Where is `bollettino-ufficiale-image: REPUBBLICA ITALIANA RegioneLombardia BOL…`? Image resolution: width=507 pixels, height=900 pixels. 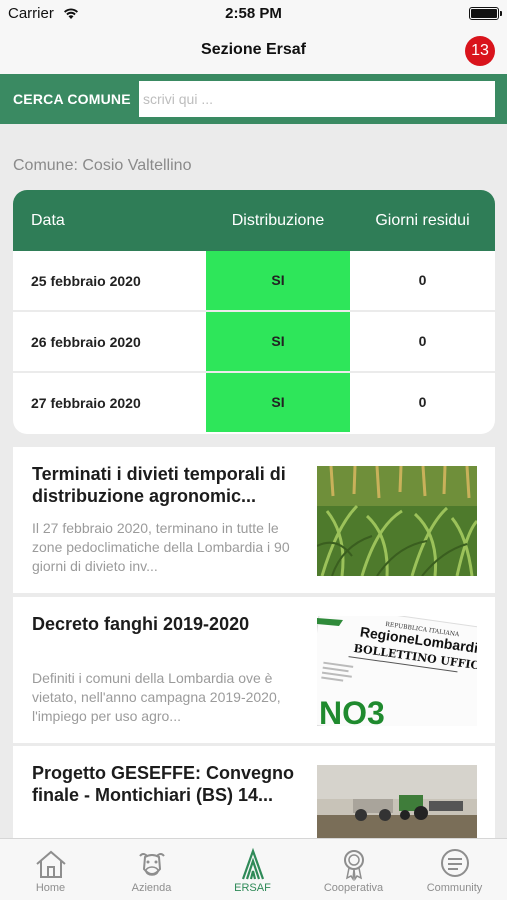 bollettino-ufficiale-image: REPUBBLICA ITALIANA RegioneLombardia BOL… is located at coordinates (397, 671).